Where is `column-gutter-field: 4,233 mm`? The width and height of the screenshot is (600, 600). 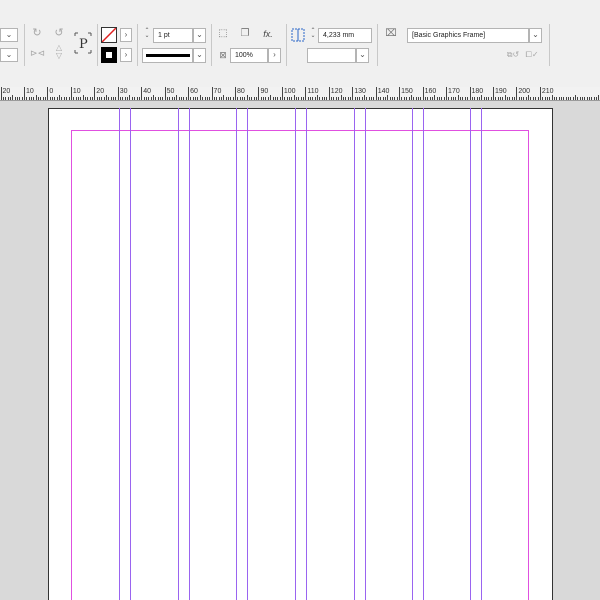
column-gutter-field: 4,233 mm is located at coordinates (345, 35).